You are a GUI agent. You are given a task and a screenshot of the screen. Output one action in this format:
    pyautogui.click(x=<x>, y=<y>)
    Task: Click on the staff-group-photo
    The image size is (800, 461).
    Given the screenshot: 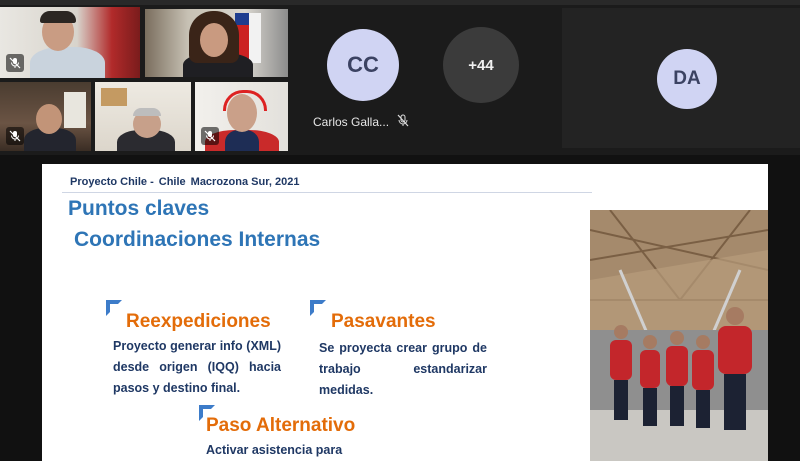 What is the action you would take?
    pyautogui.click(x=679, y=335)
    